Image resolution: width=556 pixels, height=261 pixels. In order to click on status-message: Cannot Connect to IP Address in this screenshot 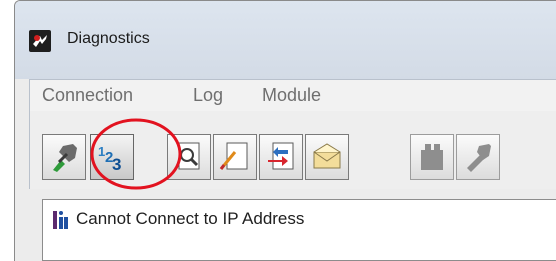, I will do `click(190, 218)`.